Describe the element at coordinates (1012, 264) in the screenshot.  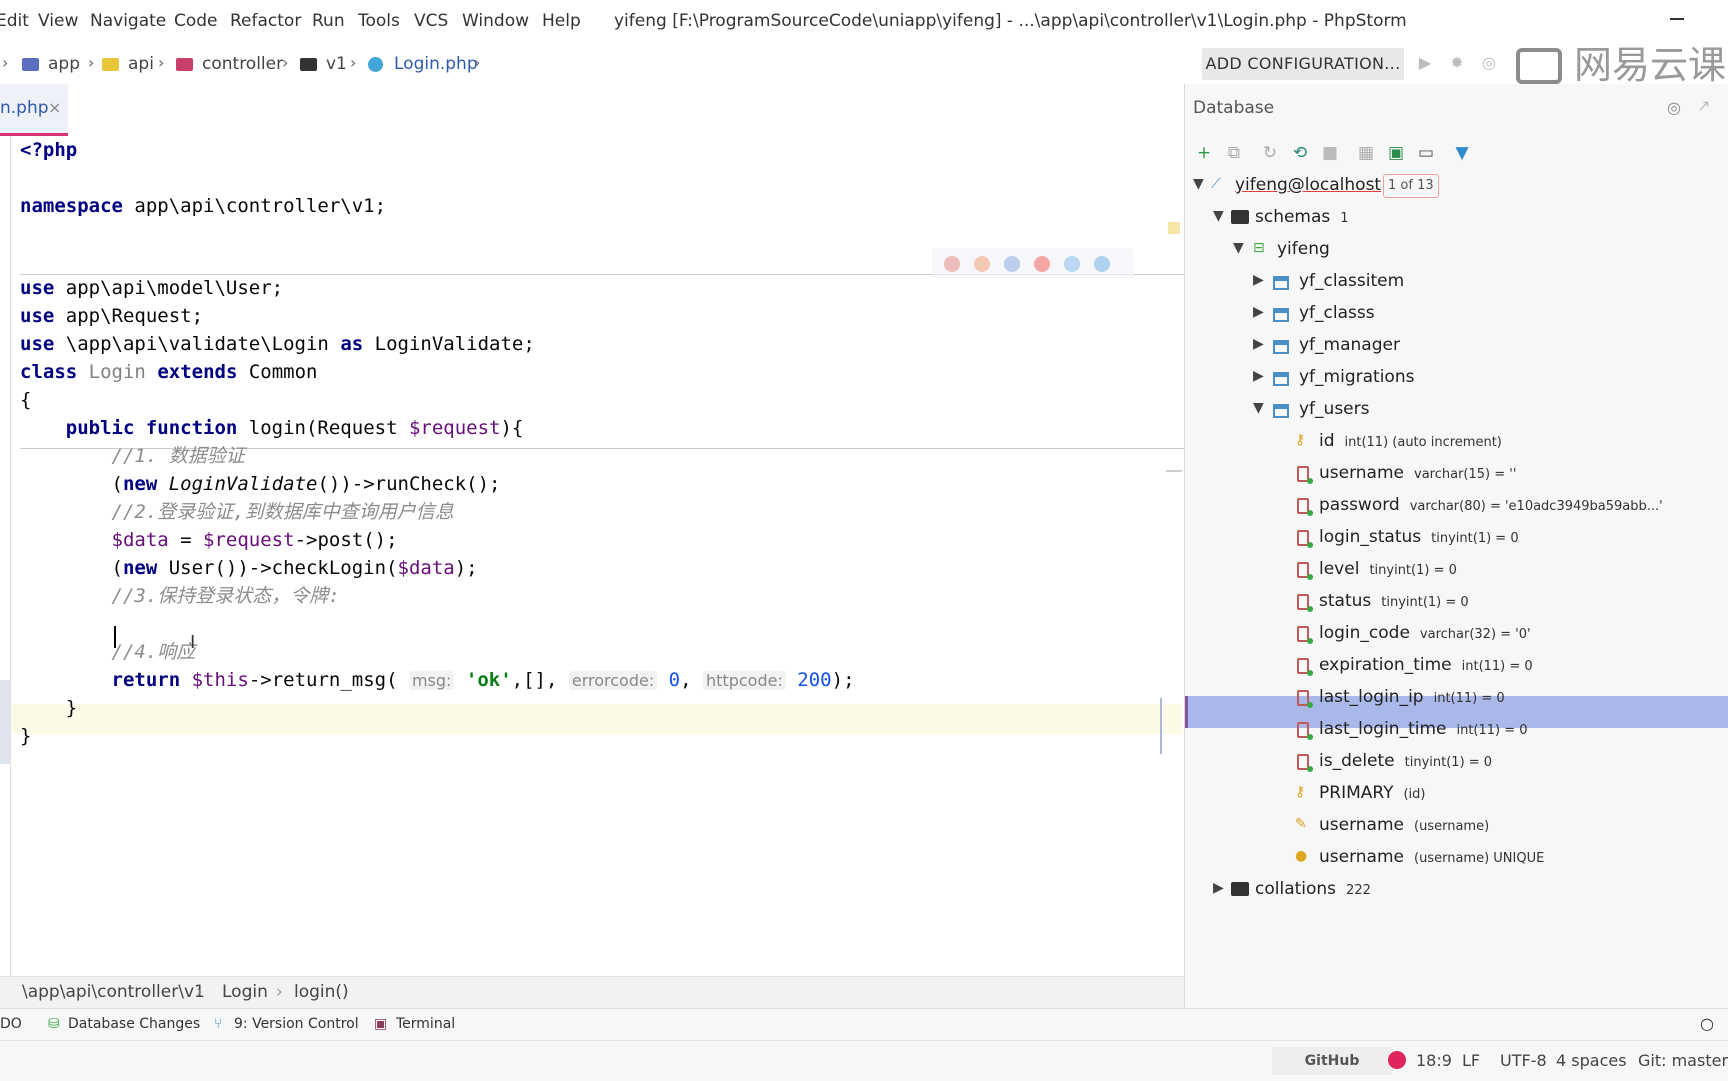
I see `safari-icon` at that location.